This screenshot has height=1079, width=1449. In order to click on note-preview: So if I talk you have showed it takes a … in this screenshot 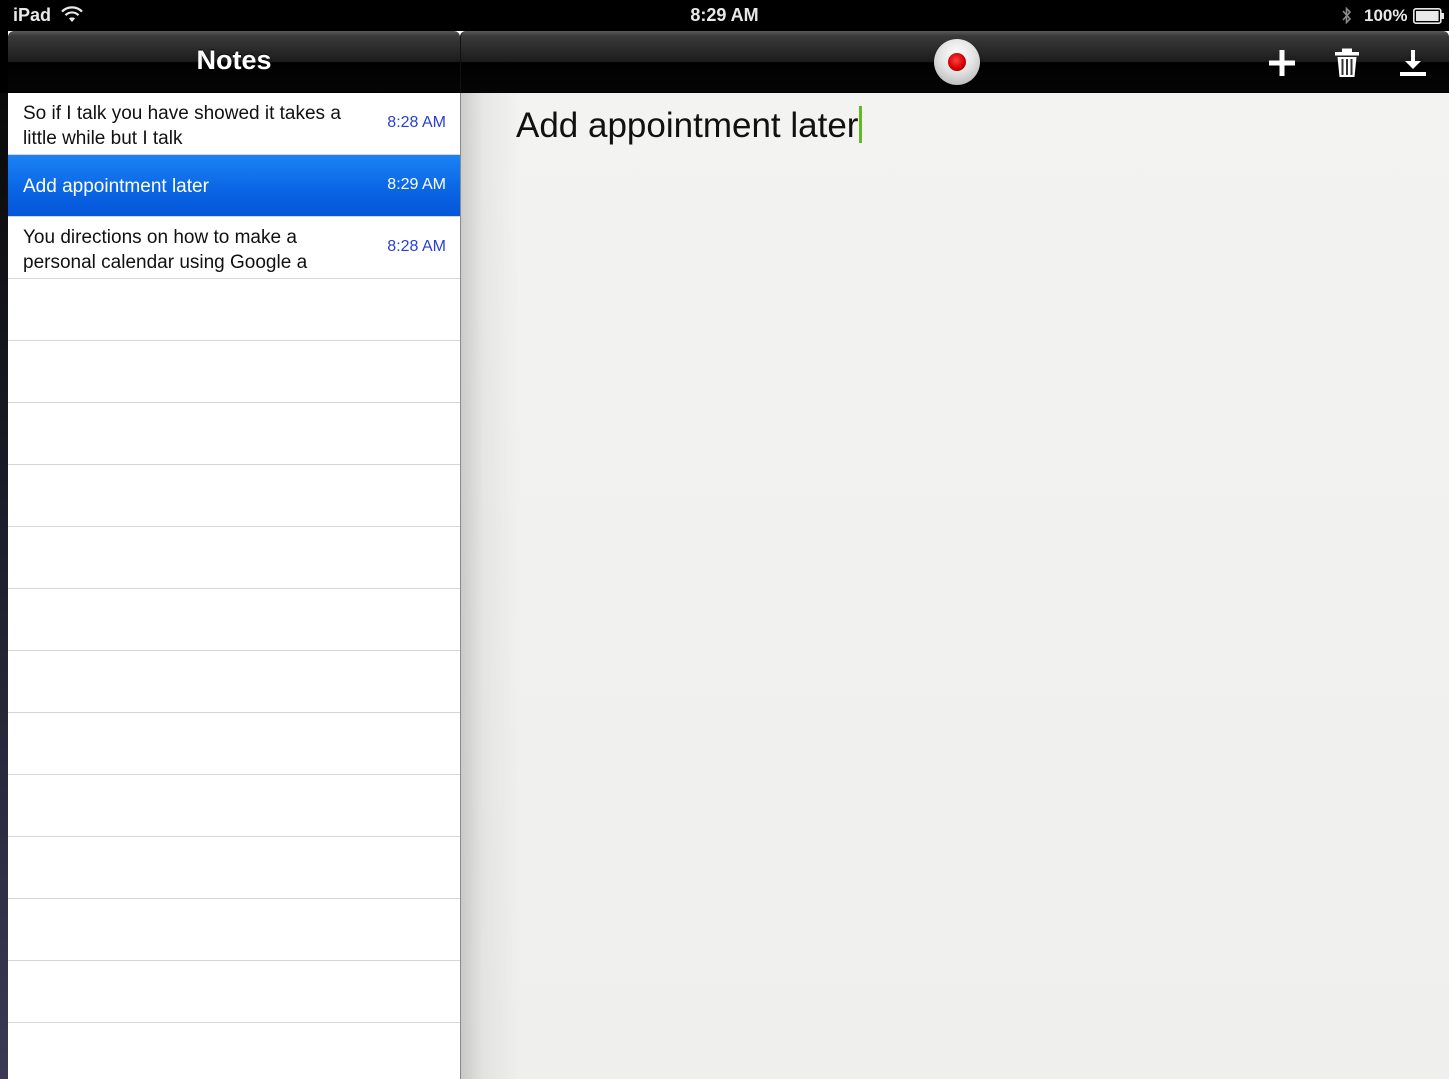, I will do `click(182, 126)`.